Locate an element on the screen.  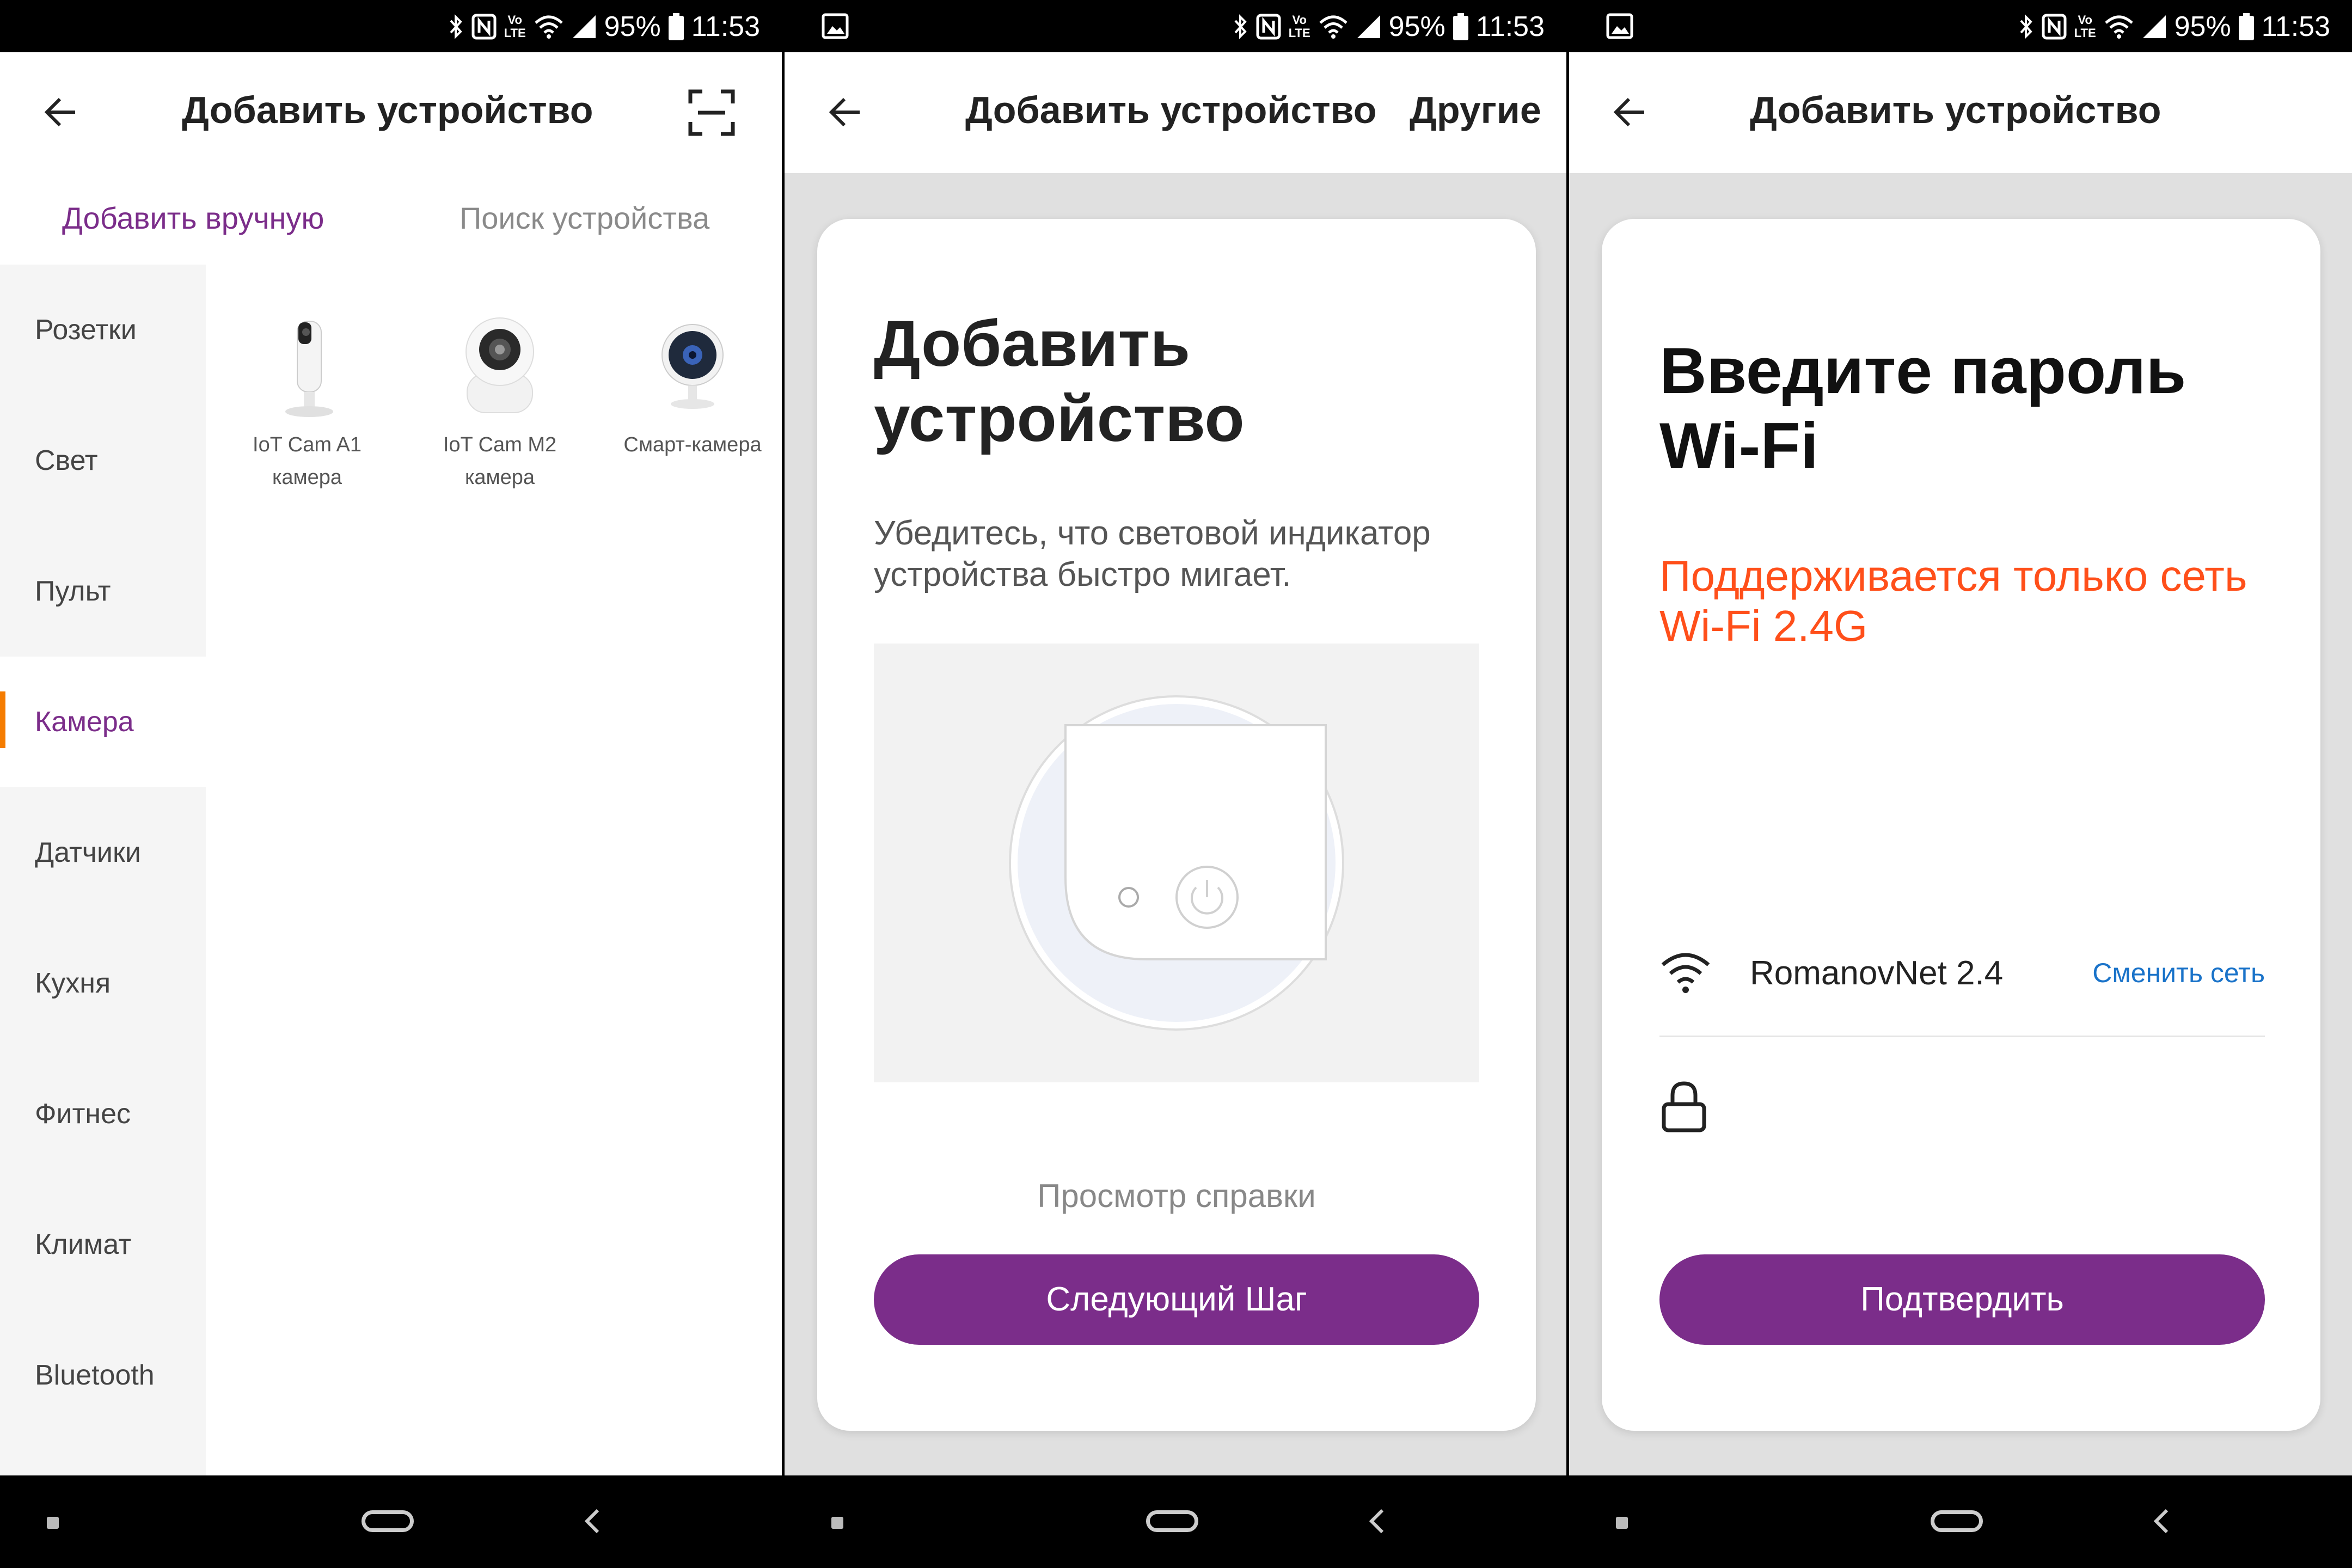
warning-line1: Поддерживается только сеть is located at coordinates (1953, 576).